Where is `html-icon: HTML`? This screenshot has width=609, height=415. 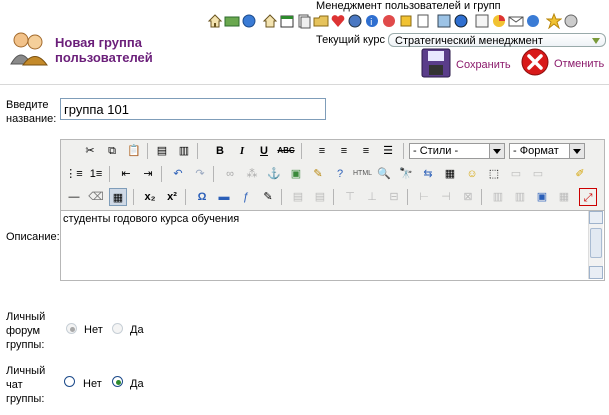
html-icon: HTML is located at coordinates (362, 174).